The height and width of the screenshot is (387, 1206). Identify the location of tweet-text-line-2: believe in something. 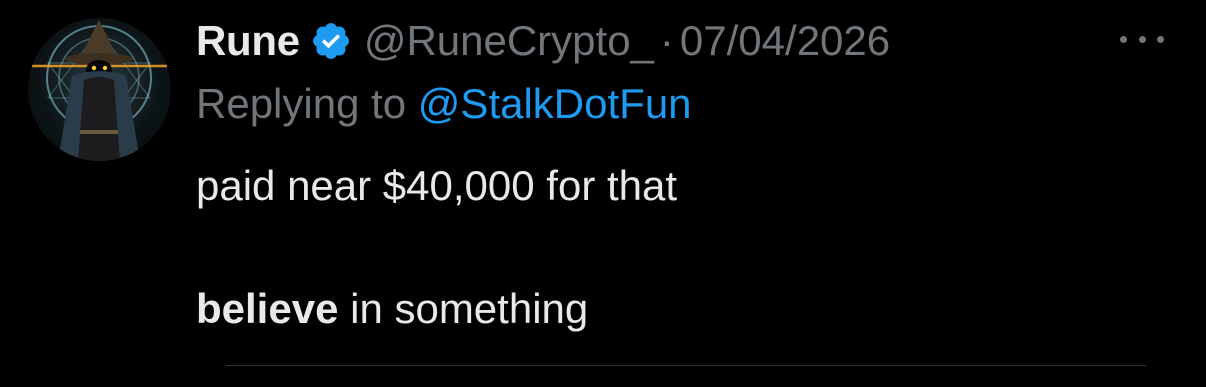
(392, 309).